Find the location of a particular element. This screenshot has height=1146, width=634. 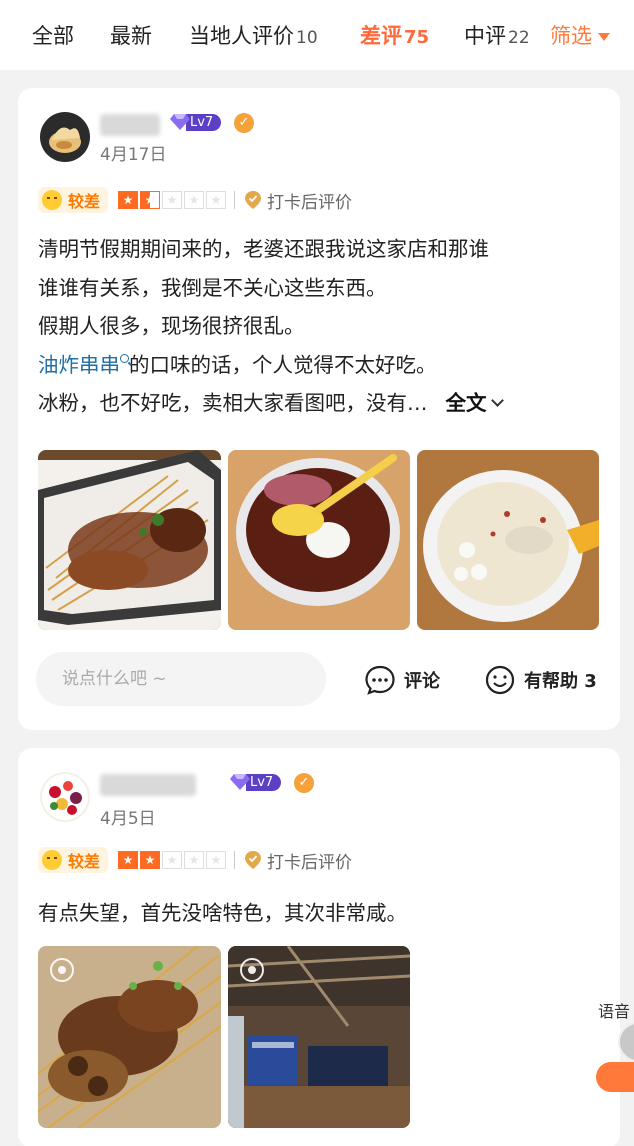

tab-count: 10 is located at coordinates (307, 38).